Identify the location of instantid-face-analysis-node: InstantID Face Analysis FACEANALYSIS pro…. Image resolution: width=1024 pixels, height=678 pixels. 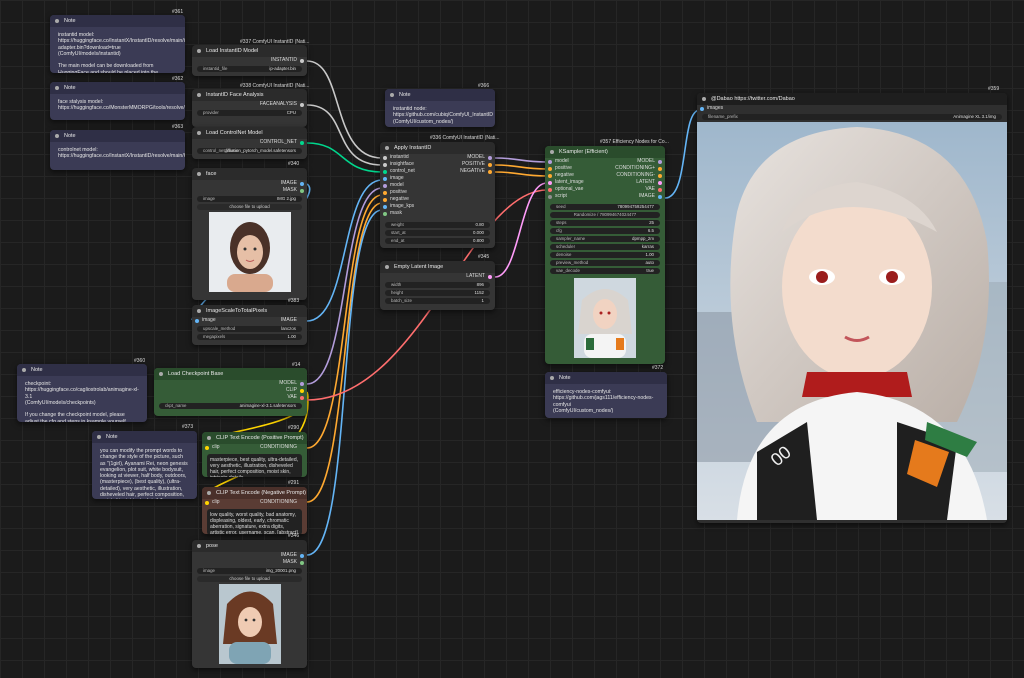
(249, 108).